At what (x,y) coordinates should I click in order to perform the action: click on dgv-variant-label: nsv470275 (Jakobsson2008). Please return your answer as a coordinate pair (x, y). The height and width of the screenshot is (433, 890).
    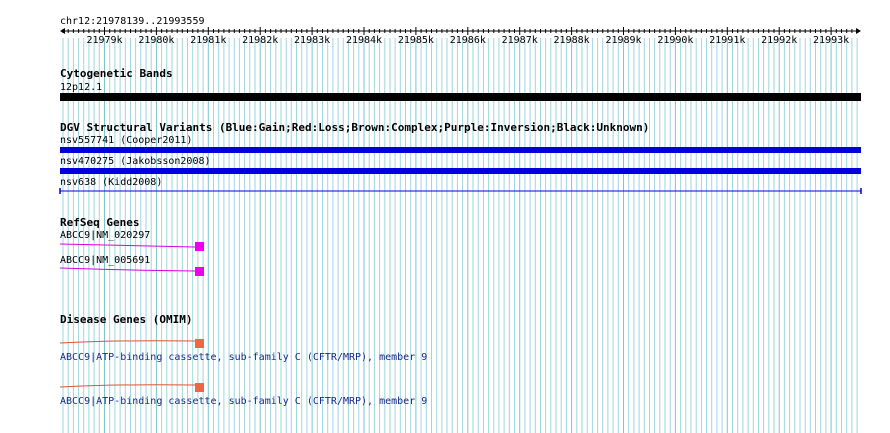
    Looking at the image, I should click on (135, 161).